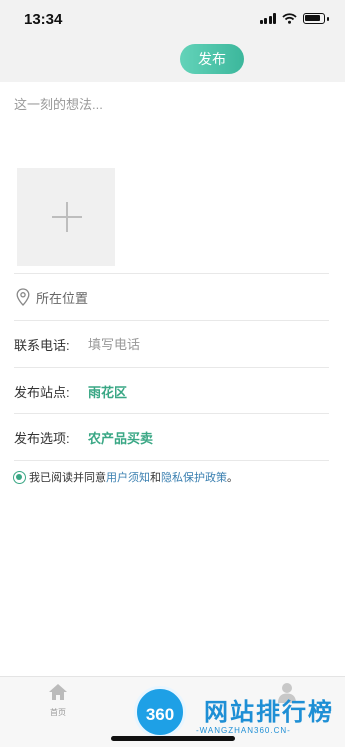 Image resolution: width=345 pixels, height=747 pixels. I want to click on option-label: 发布选项:, so click(42, 438).